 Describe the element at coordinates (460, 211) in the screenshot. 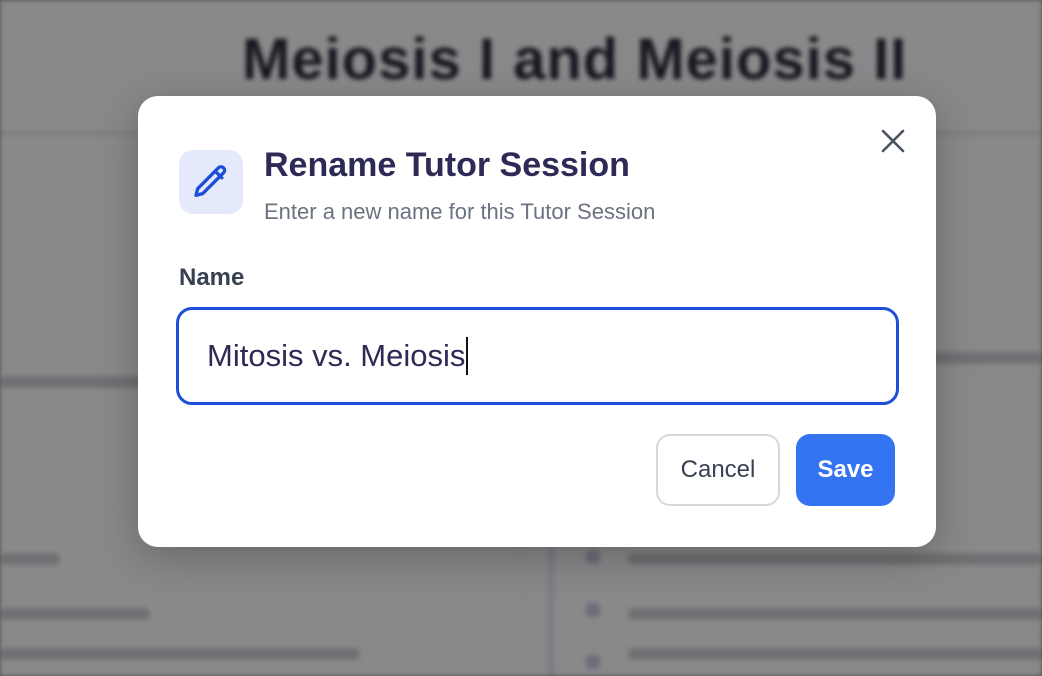

I see `dialog-subtitle: Enter a new name for this Tutor Session` at that location.